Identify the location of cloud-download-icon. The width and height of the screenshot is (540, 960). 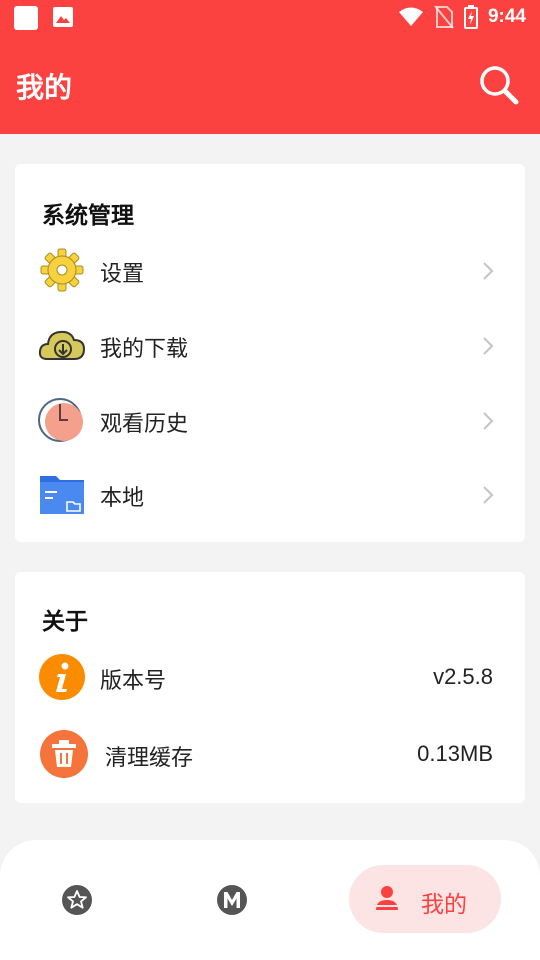
(62, 345).